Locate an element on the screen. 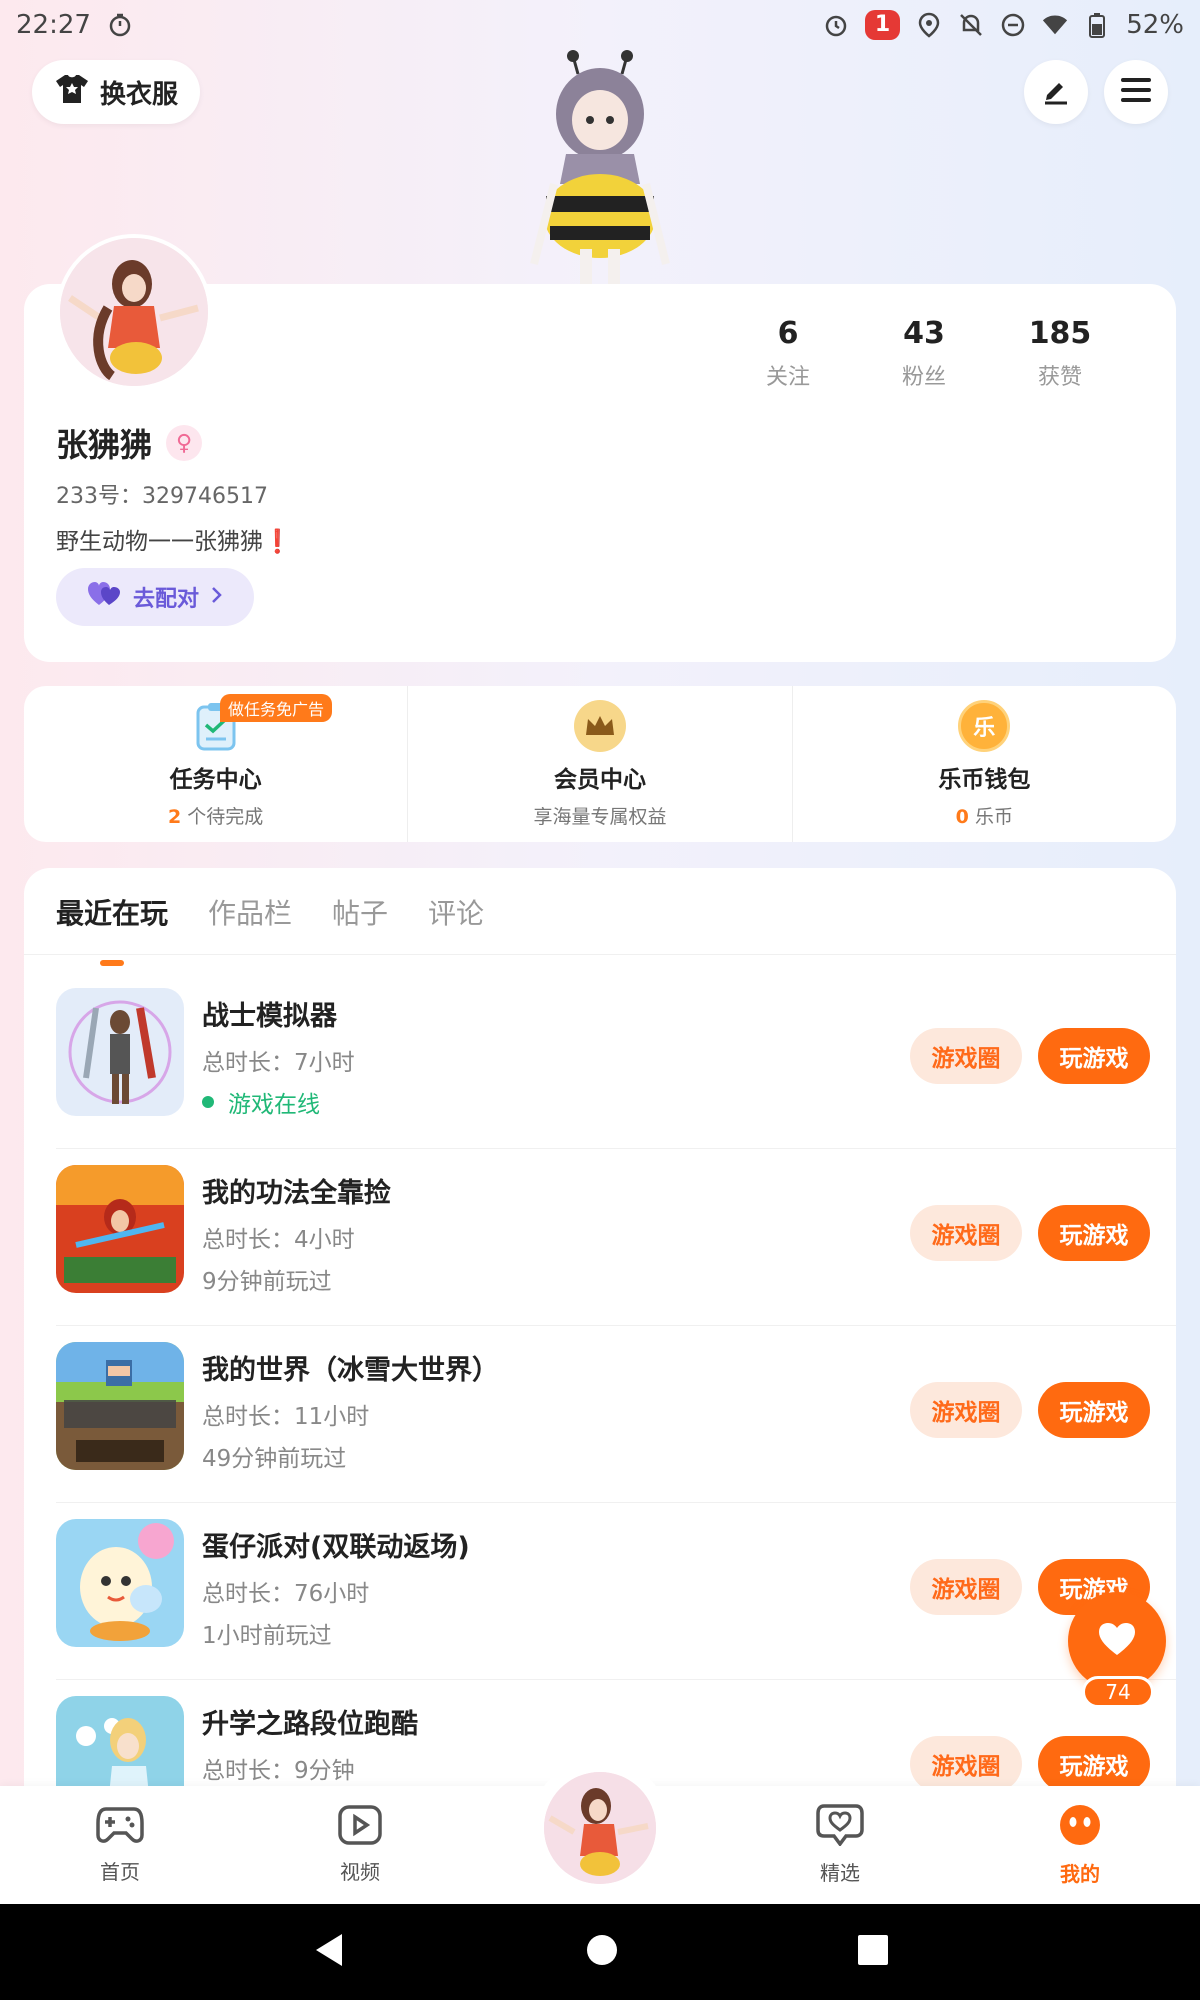 This screenshot has height=2000, width=1200. nav-home: 首页 is located at coordinates (120, 1845).